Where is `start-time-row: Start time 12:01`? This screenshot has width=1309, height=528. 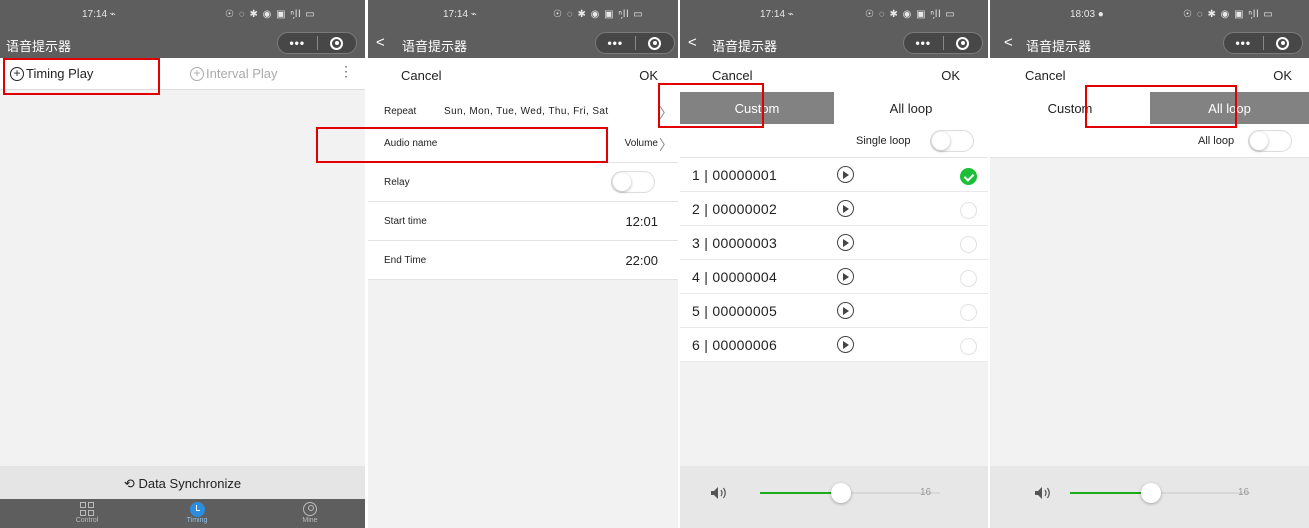 start-time-row: Start time 12:01 is located at coordinates (523, 221).